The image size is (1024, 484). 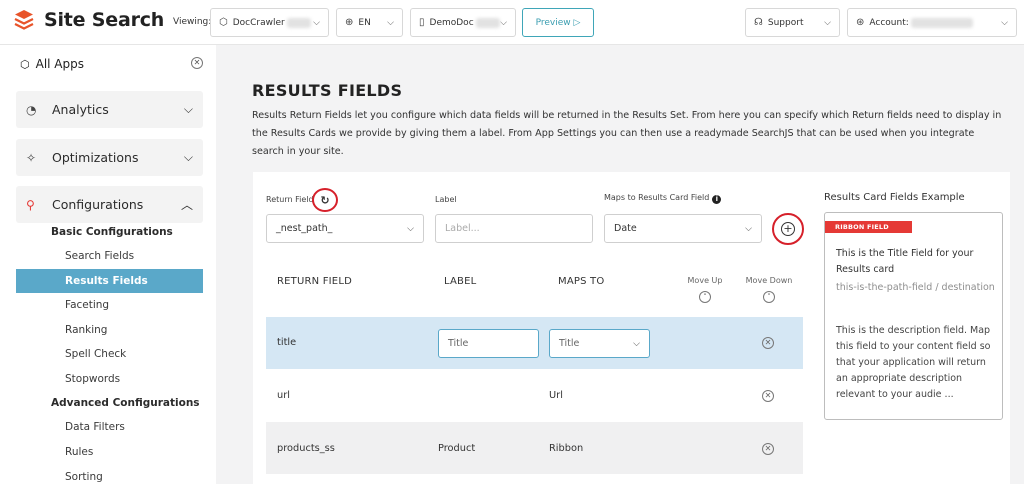 I want to click on row-maps-to: Url, so click(x=556, y=395).